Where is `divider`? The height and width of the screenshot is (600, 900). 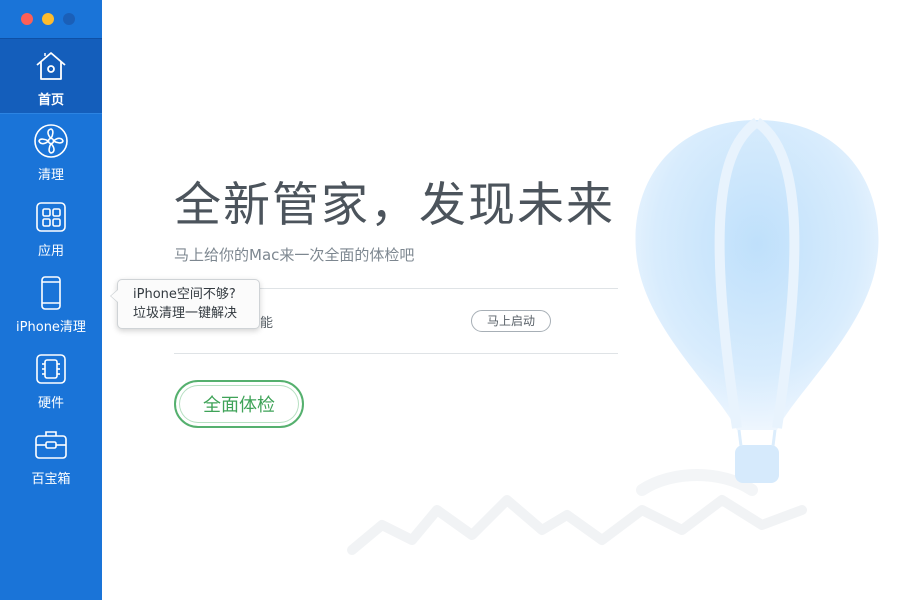
divider is located at coordinates (396, 353).